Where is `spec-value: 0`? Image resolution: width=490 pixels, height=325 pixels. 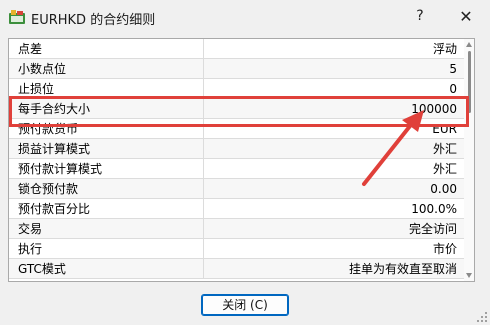
spec-value: 0 is located at coordinates (453, 89).